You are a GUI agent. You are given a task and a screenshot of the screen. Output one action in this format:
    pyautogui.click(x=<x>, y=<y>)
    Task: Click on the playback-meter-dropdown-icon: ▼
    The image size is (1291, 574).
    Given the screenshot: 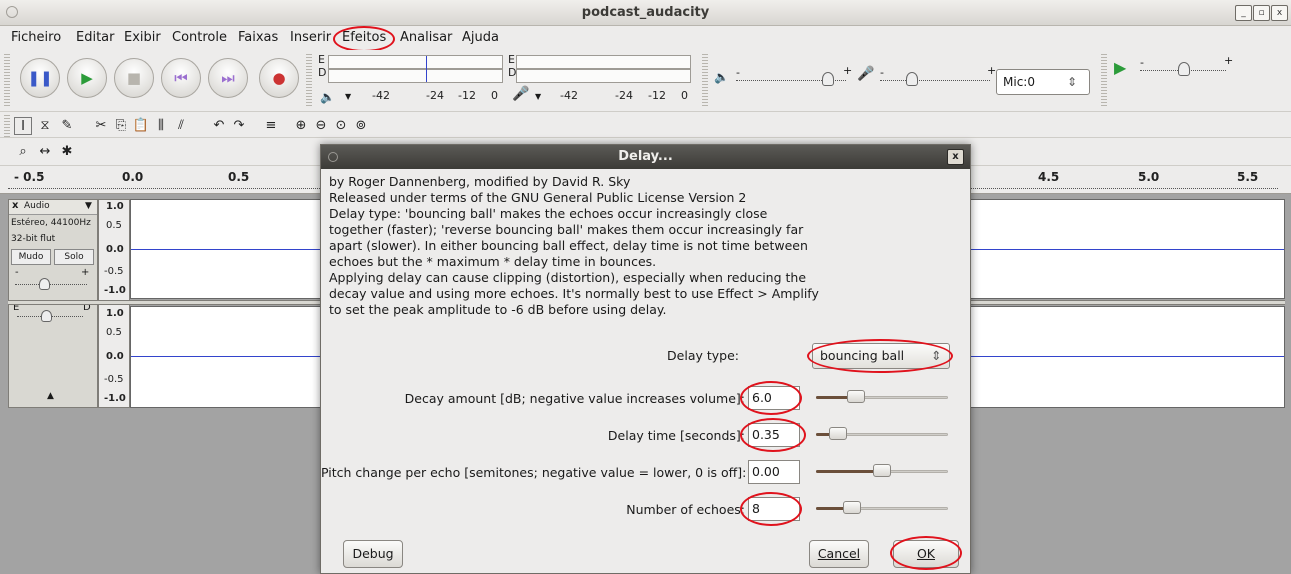 What is the action you would take?
    pyautogui.click(x=348, y=96)
    